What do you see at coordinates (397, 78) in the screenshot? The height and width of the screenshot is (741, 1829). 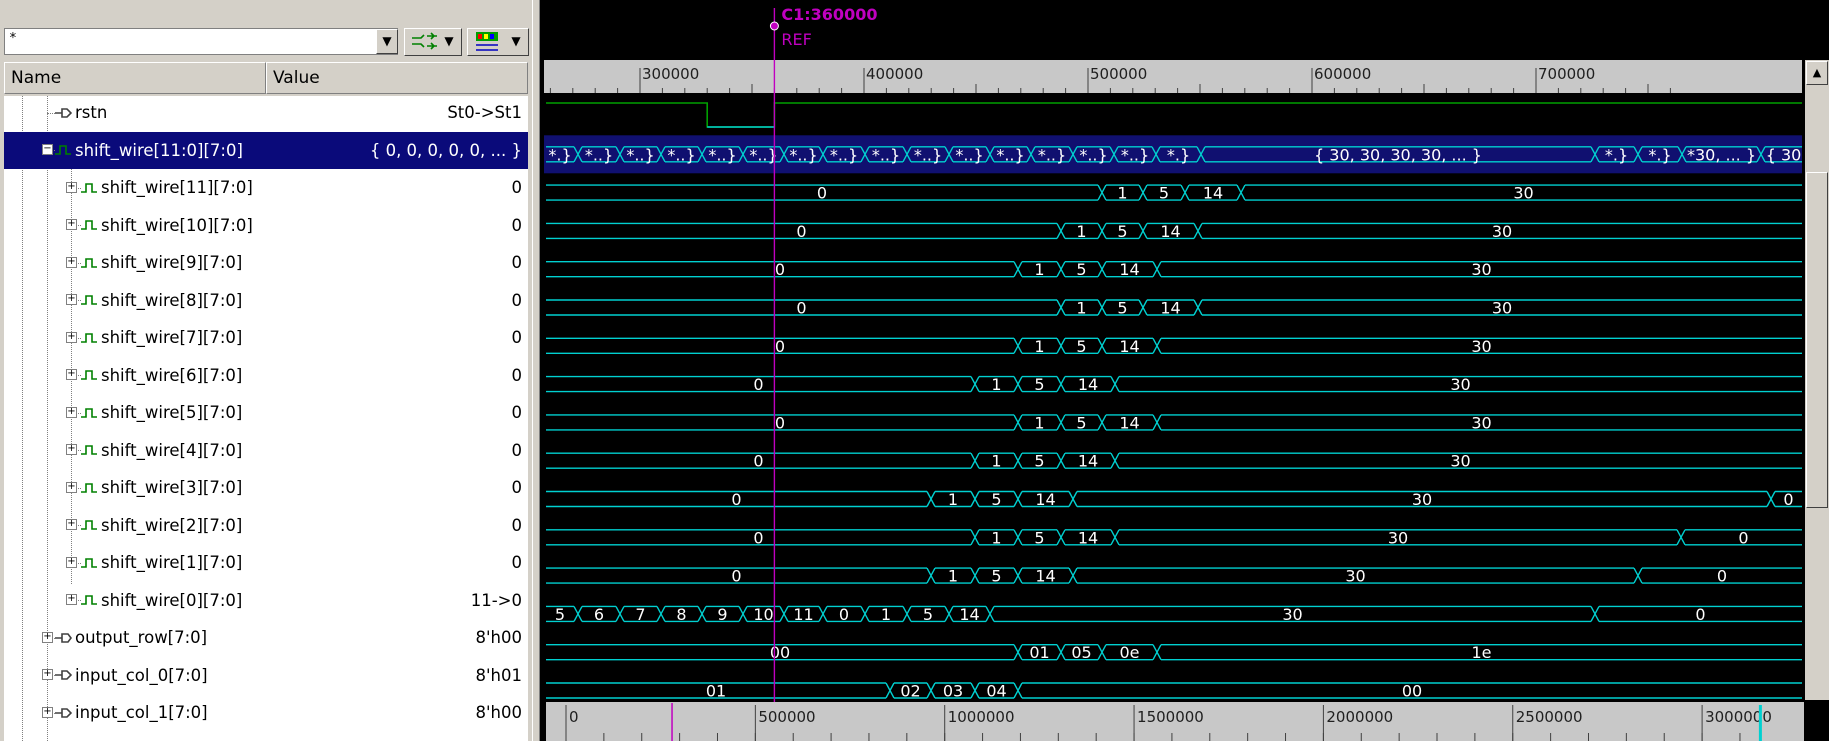 I see `value-column-header: Value` at bounding box center [397, 78].